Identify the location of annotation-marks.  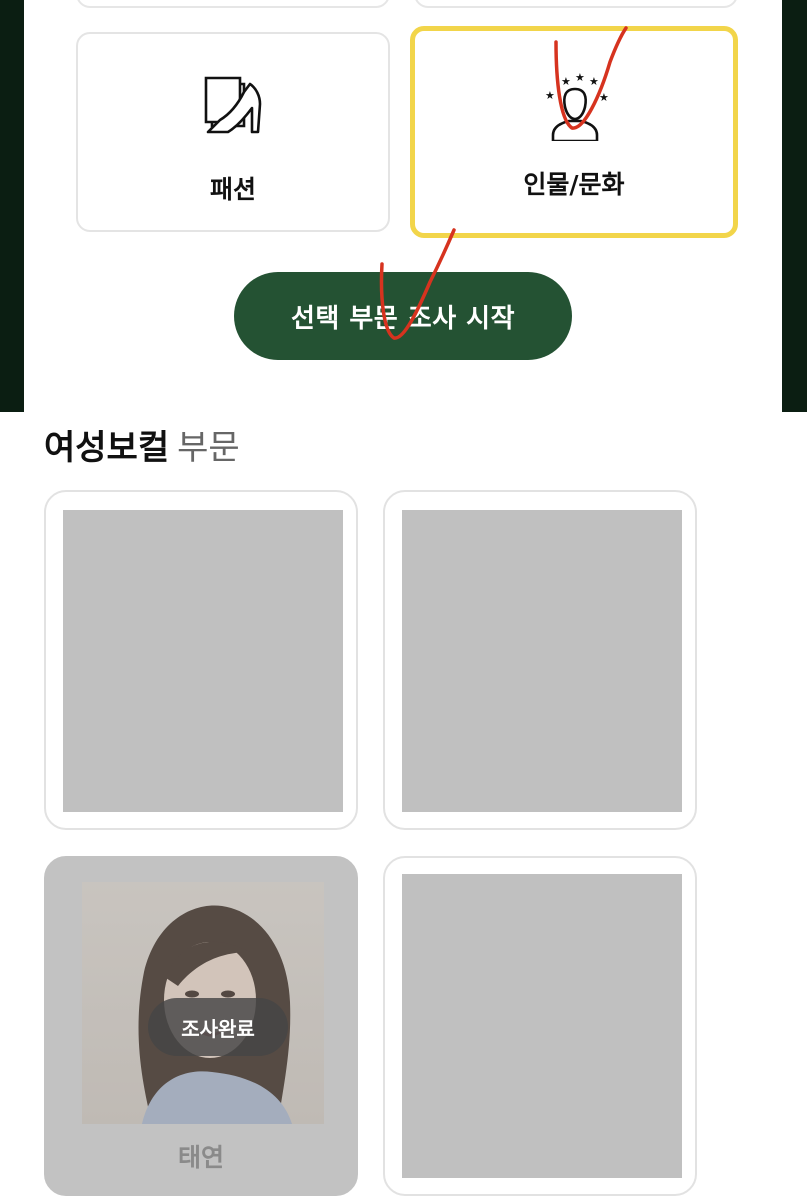
(503, 183).